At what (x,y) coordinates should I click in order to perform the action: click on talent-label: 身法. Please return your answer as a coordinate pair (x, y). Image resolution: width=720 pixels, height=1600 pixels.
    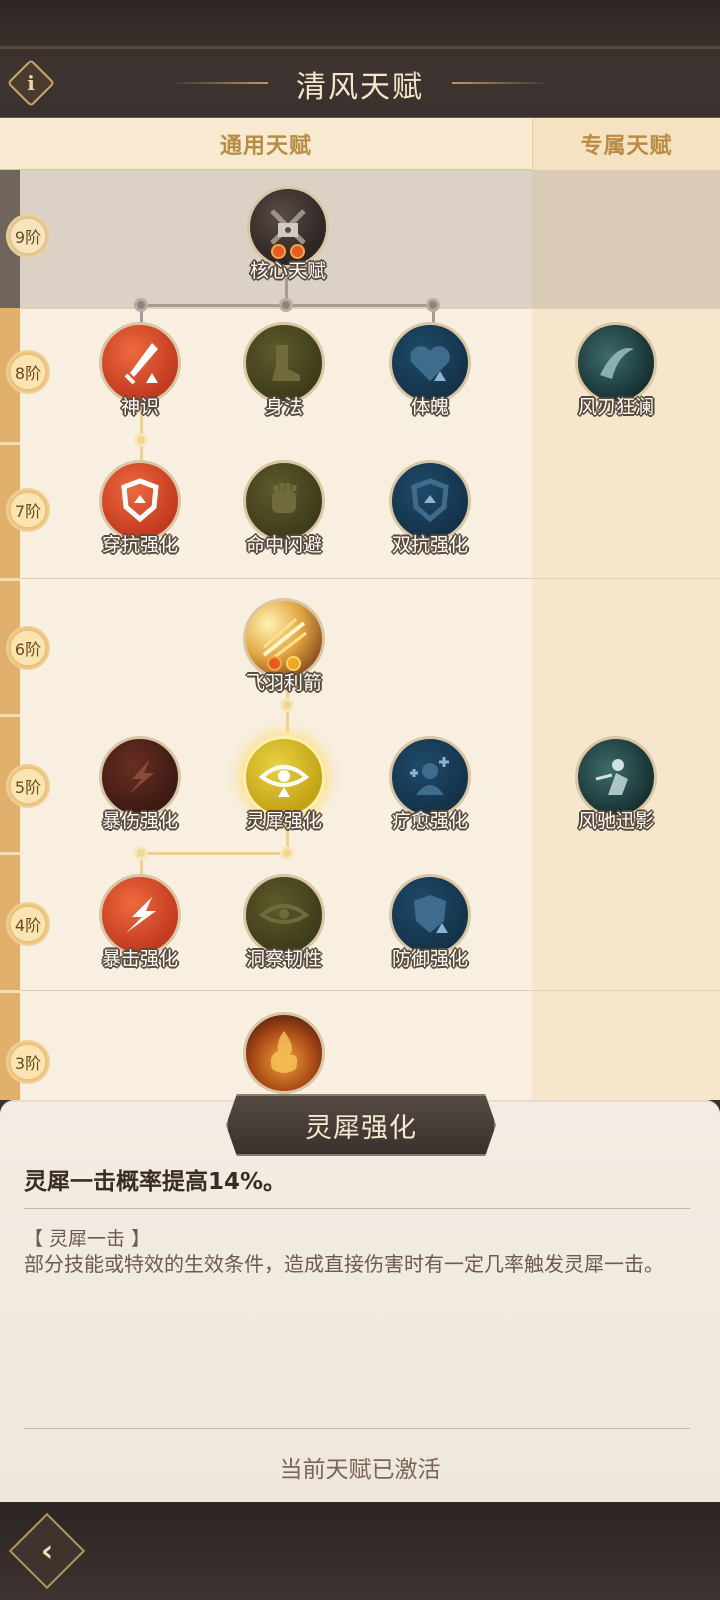
    Looking at the image, I should click on (283, 407).